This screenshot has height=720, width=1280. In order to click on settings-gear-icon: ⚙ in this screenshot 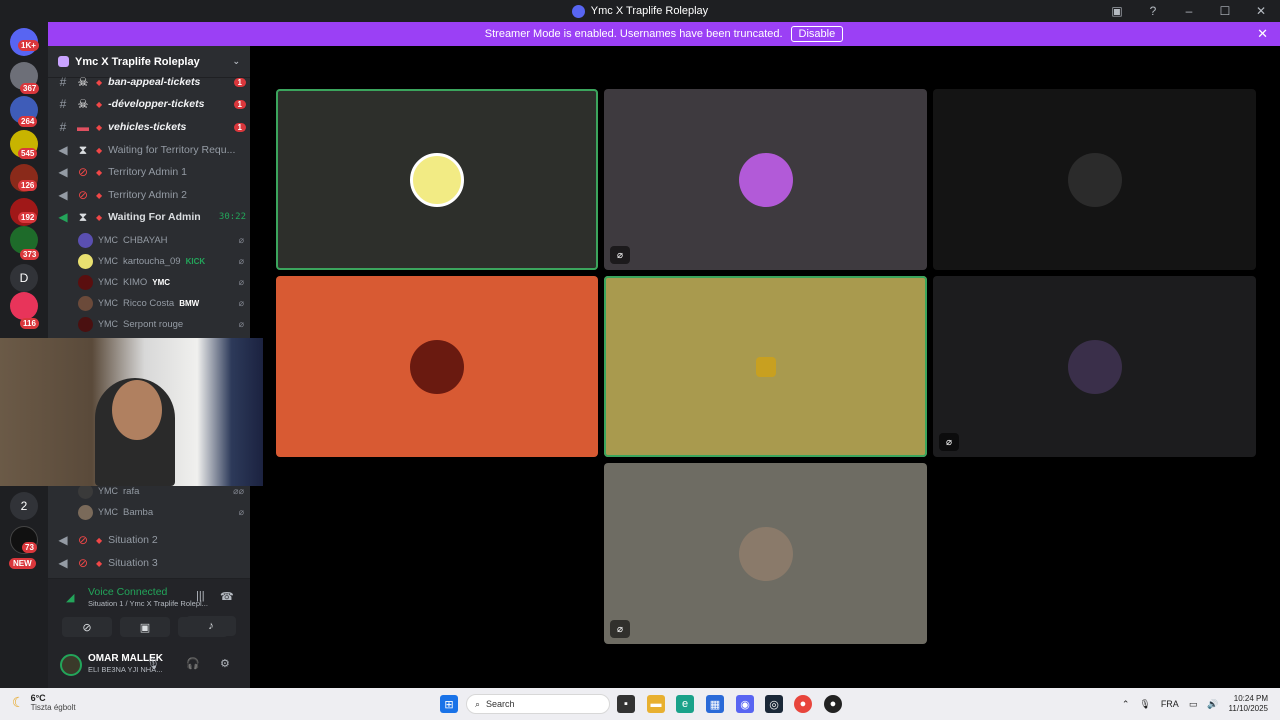, I will do `click(225, 663)`.